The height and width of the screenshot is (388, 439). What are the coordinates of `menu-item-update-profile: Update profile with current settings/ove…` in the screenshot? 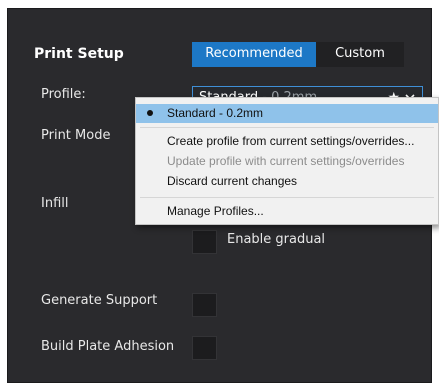 It's located at (287, 161).